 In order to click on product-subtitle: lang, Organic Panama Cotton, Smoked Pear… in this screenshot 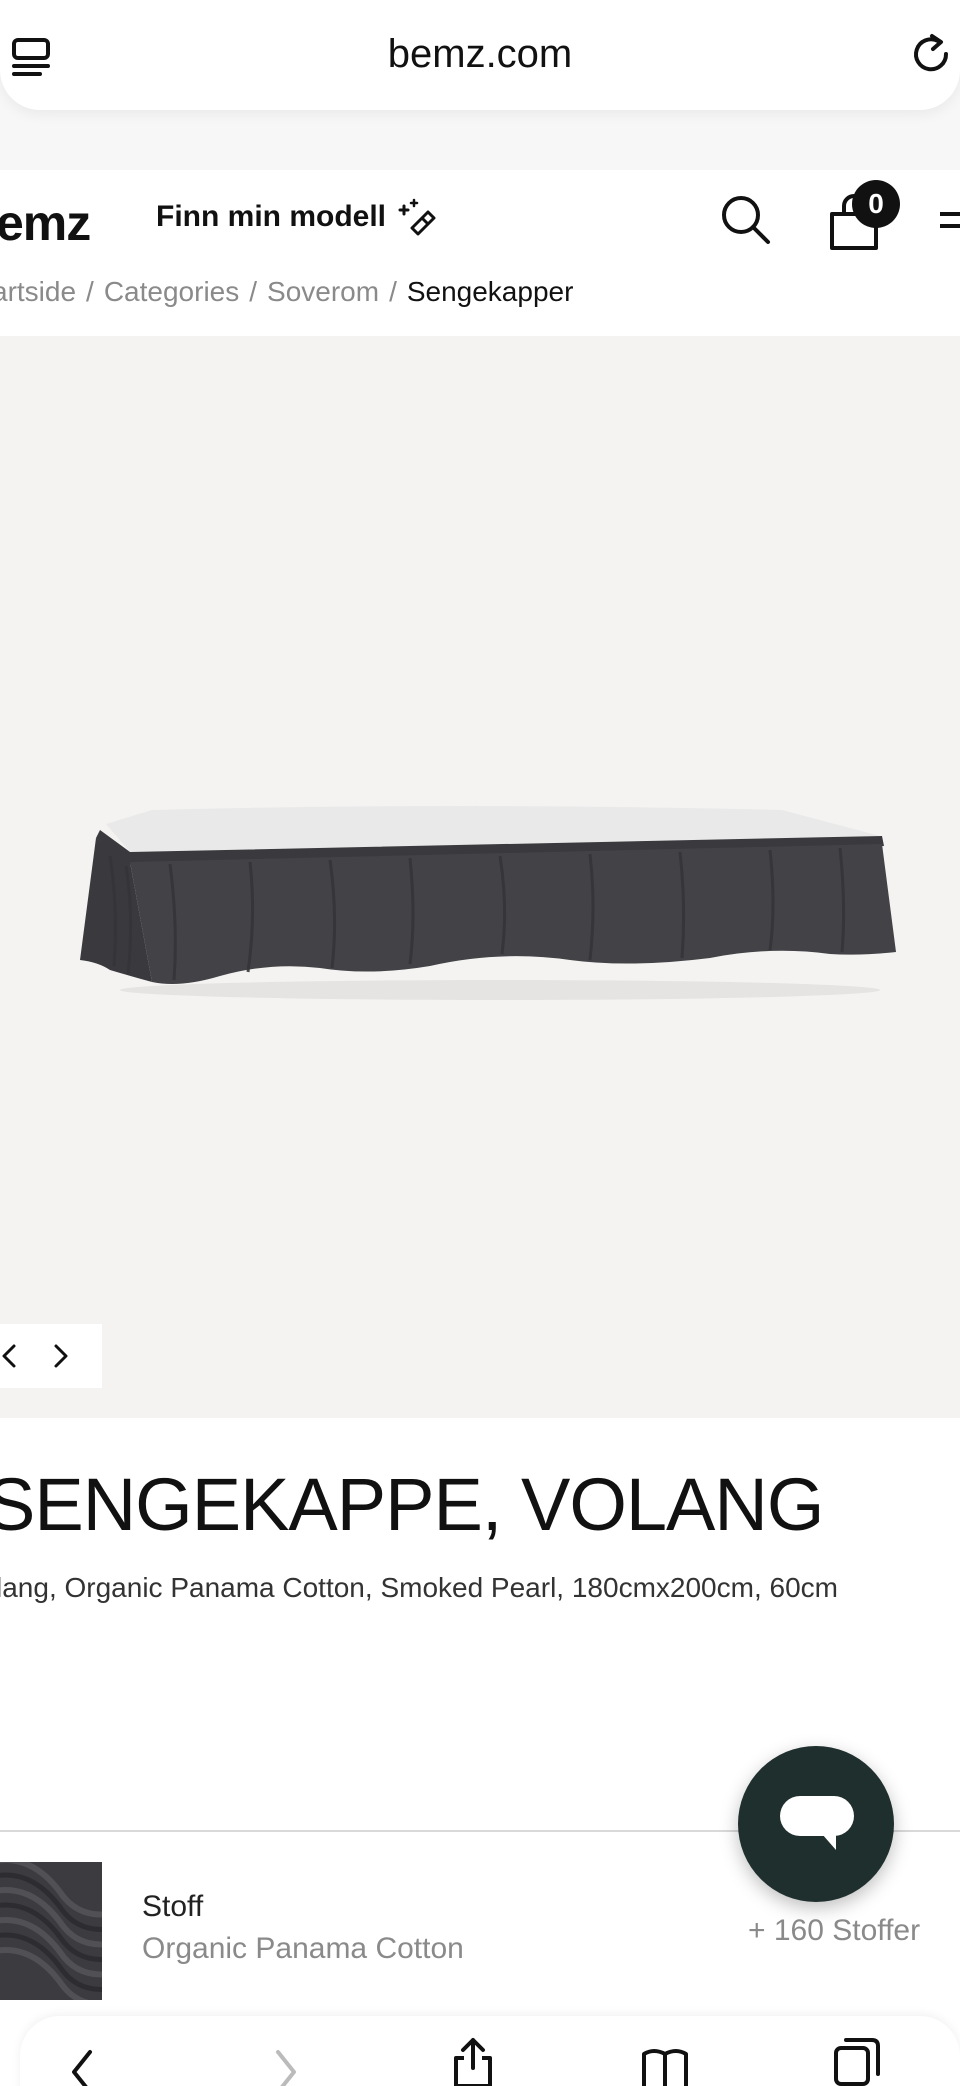, I will do `click(419, 1587)`.